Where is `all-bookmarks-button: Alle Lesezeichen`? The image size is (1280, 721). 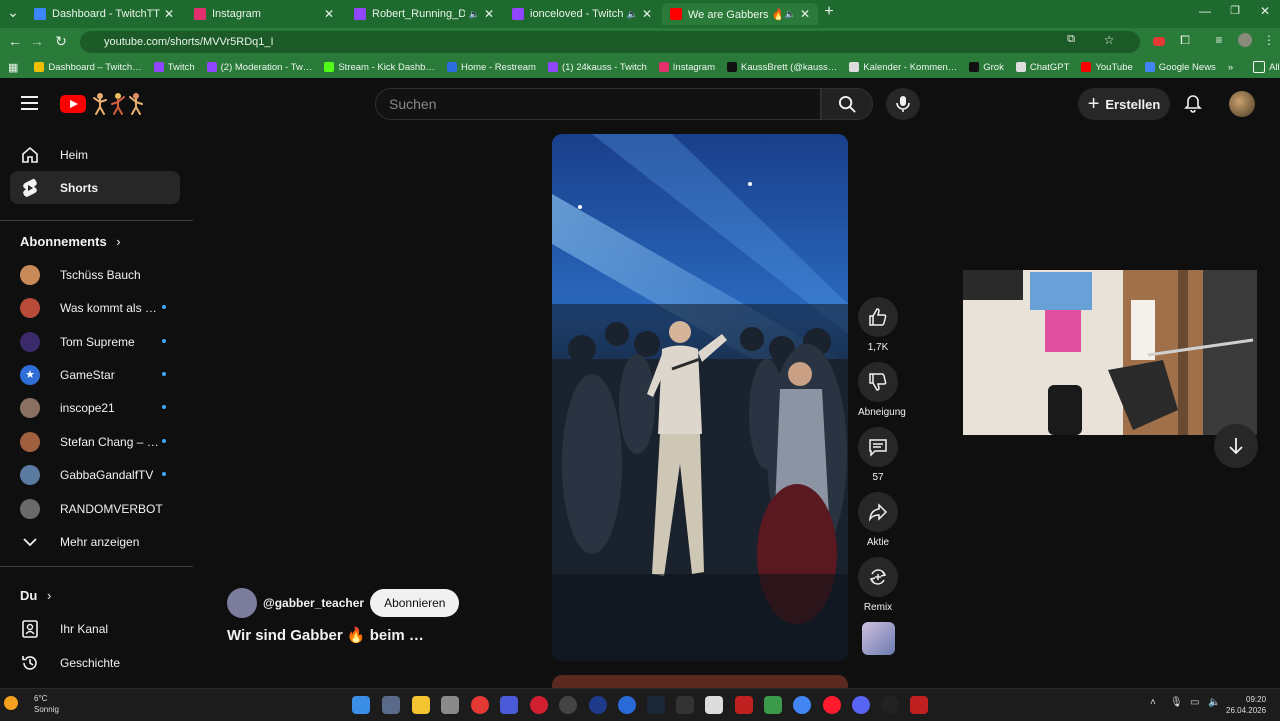
all-bookmarks-button: Alle Lesezeichen is located at coordinates (1266, 67).